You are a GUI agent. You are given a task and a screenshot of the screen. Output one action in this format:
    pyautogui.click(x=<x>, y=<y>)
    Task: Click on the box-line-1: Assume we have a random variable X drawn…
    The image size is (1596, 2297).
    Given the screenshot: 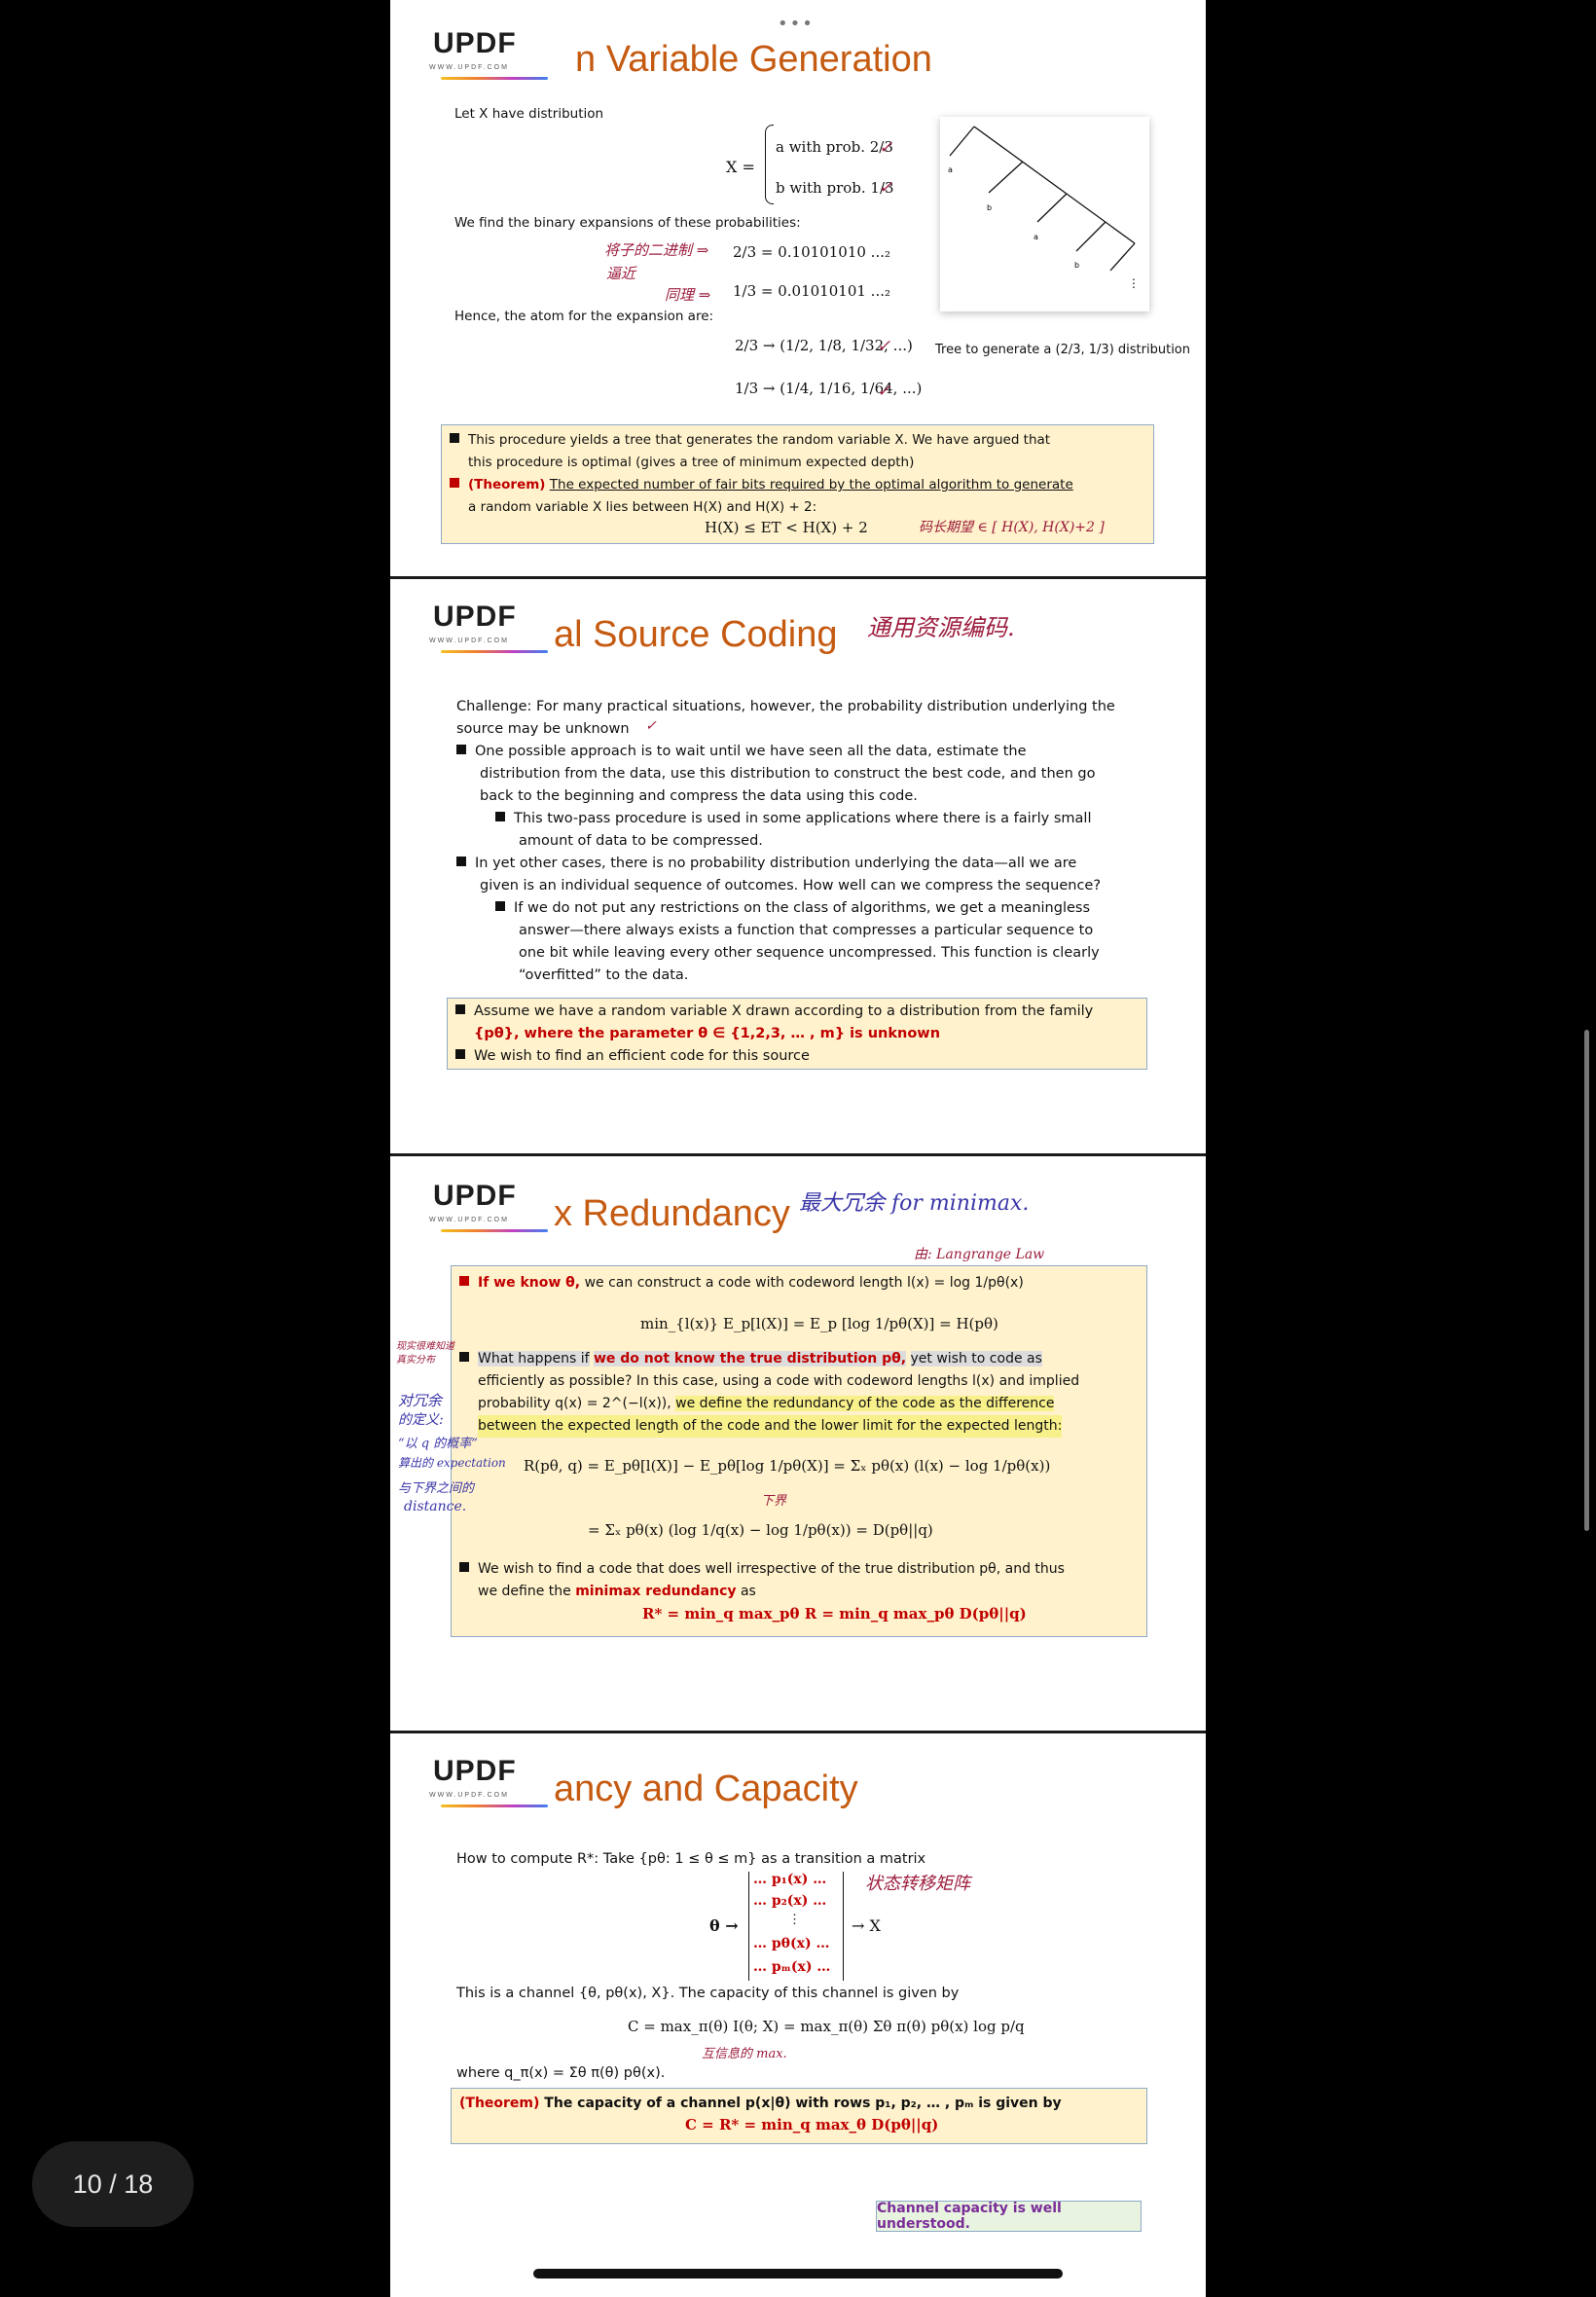 What is the action you would take?
    pyautogui.click(x=784, y=1011)
    